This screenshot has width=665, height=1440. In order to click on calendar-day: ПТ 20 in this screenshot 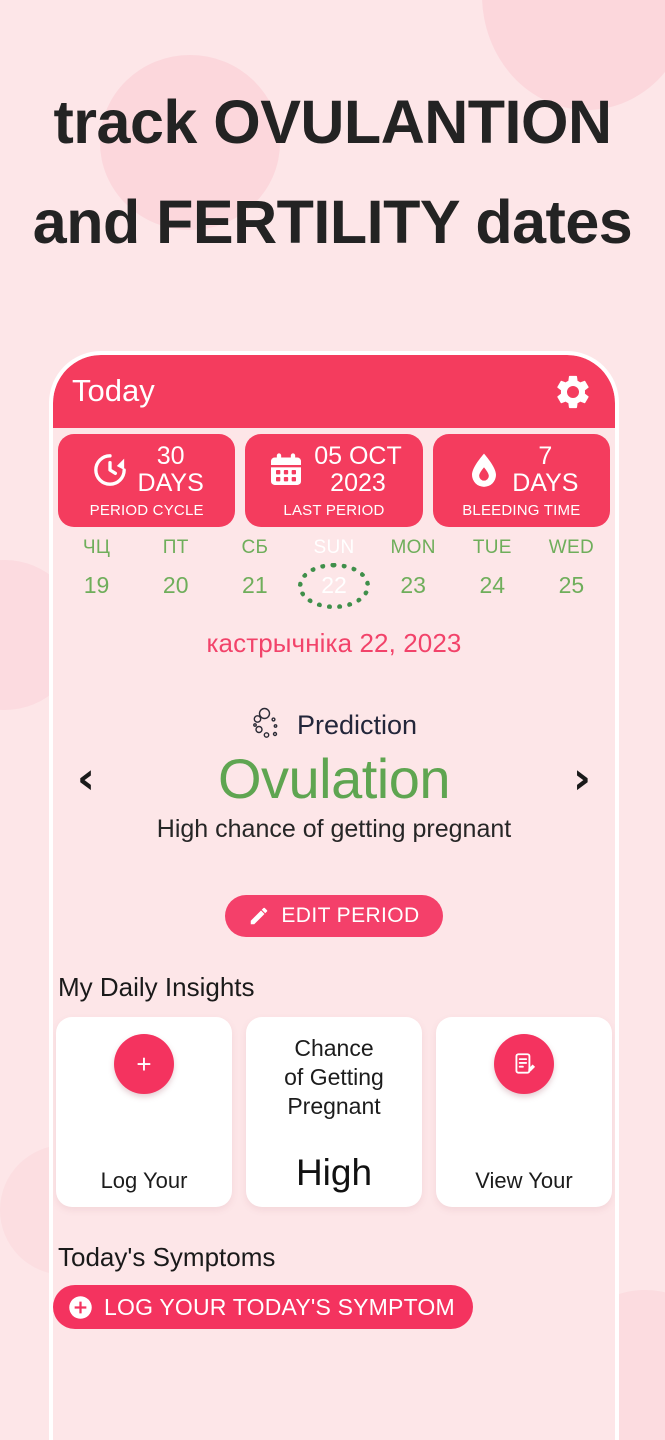, I will do `click(175, 573)`.